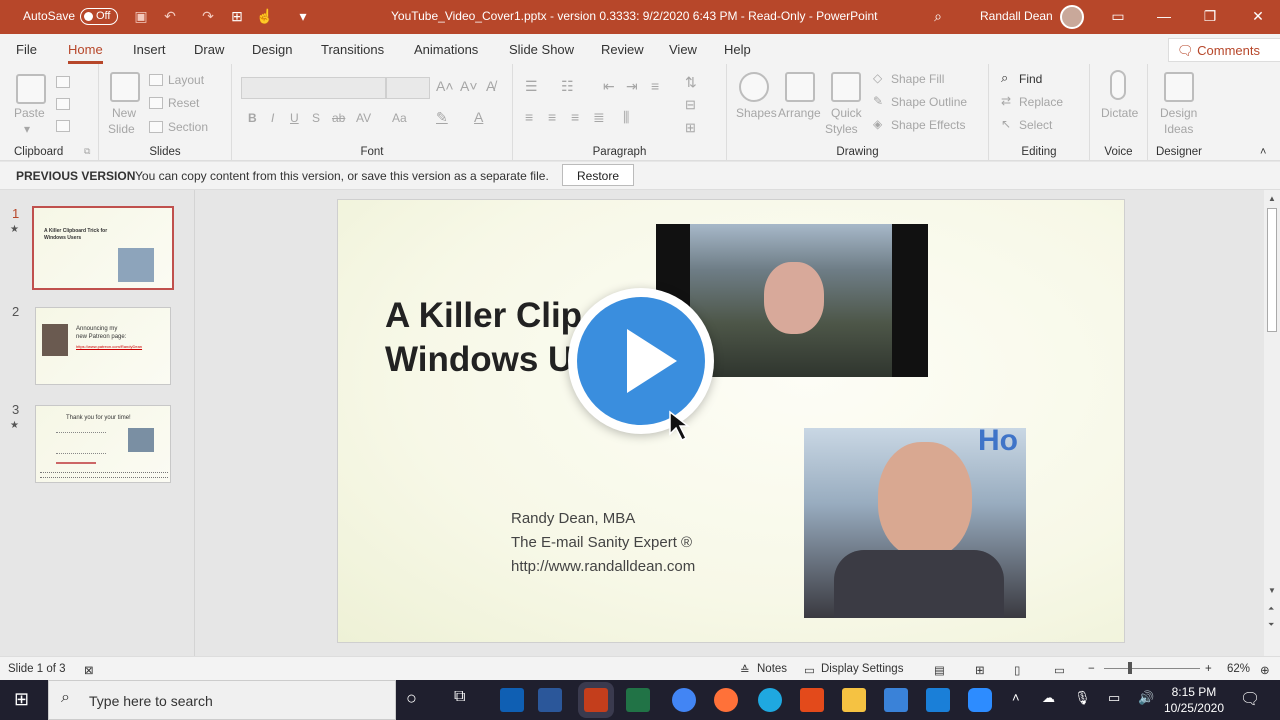 This screenshot has width=1280, height=720. Describe the element at coordinates (683, 49) in the screenshot. I see `tab-view: View` at that location.